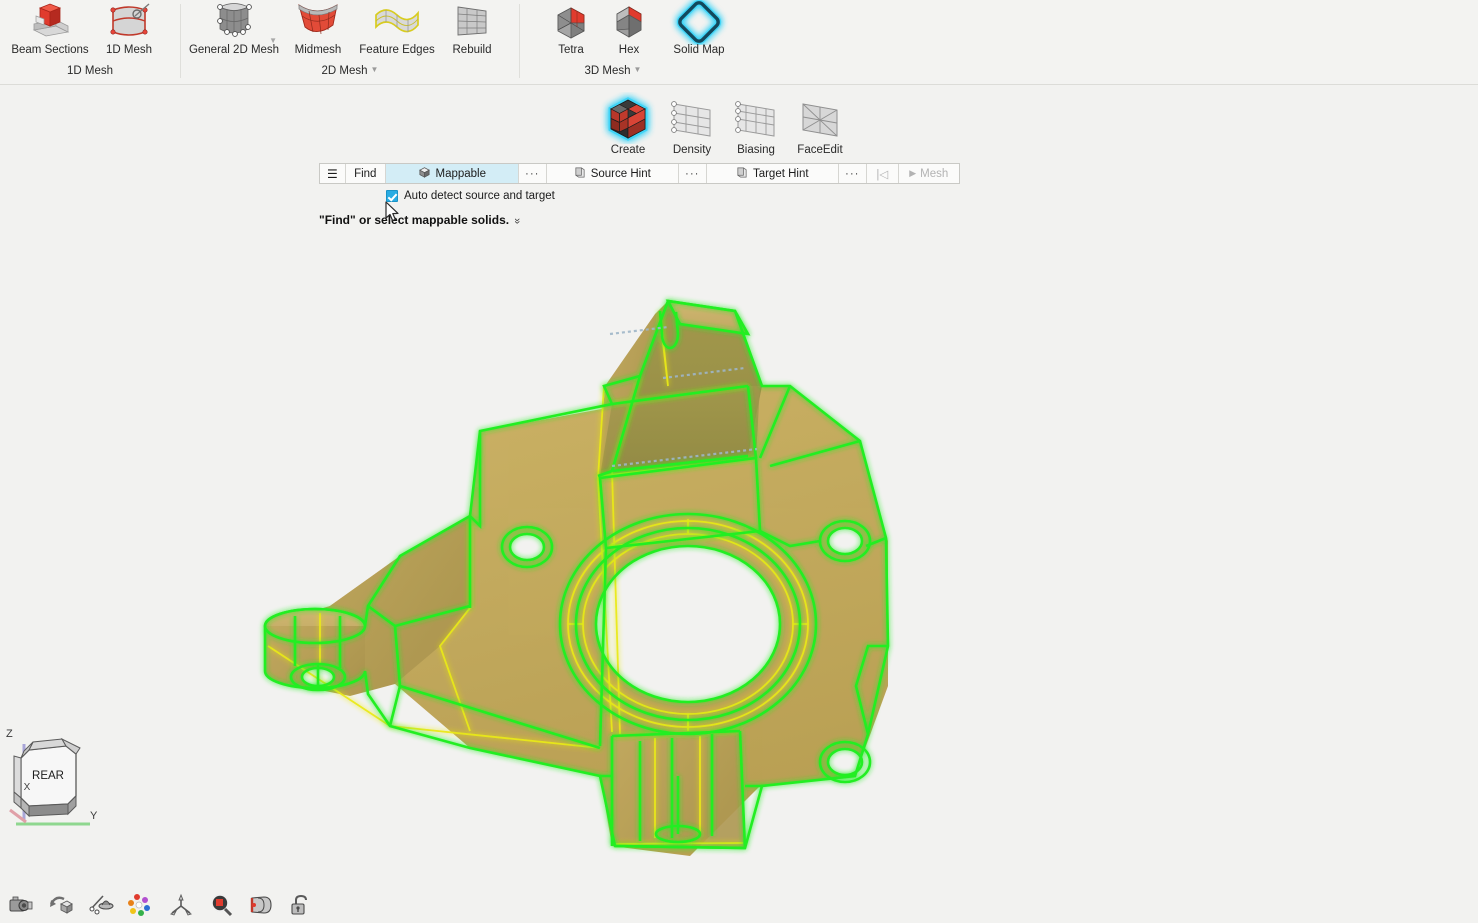  I want to click on ribbon-button-label: General 2D Mesh, so click(234, 50).